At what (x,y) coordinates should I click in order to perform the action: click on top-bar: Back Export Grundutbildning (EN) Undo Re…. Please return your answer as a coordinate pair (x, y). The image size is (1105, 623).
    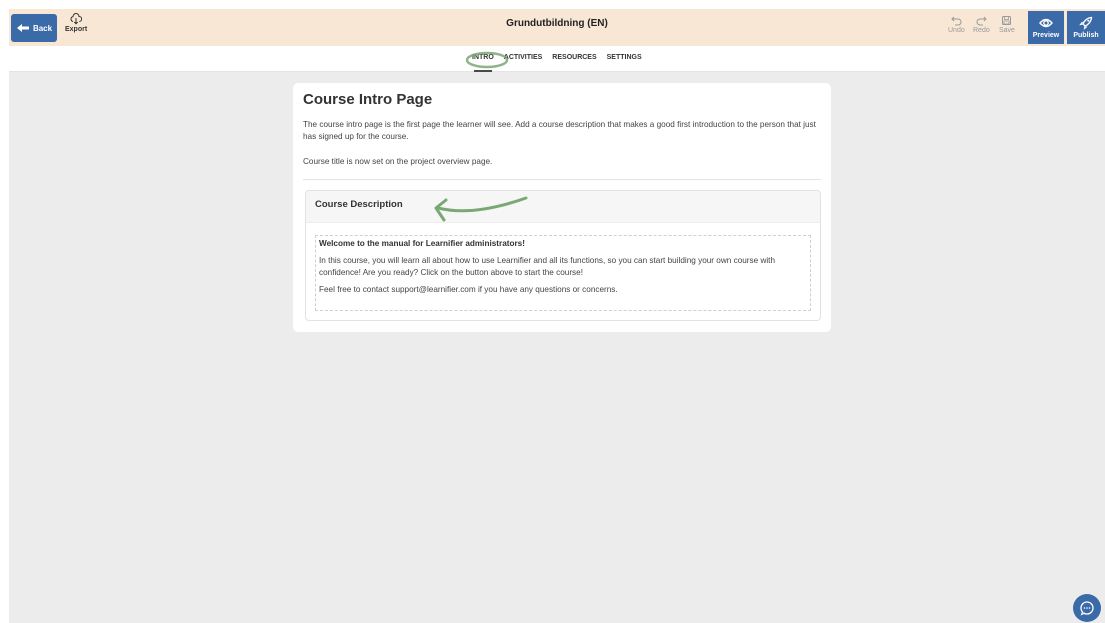
    Looking at the image, I should click on (557, 27).